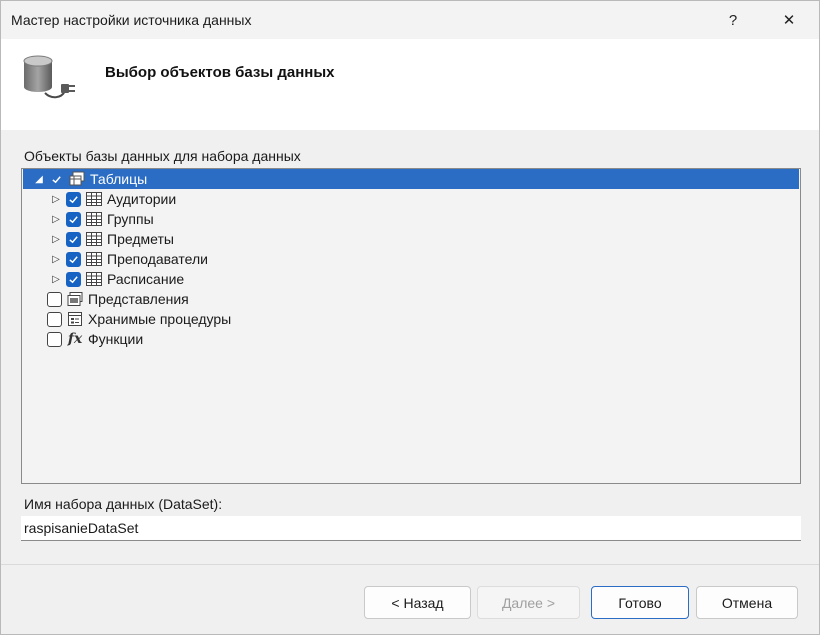 Image resolution: width=820 pixels, height=635 pixels. Describe the element at coordinates (130, 219) in the screenshot. I see `tree-node-label: Группы` at that location.